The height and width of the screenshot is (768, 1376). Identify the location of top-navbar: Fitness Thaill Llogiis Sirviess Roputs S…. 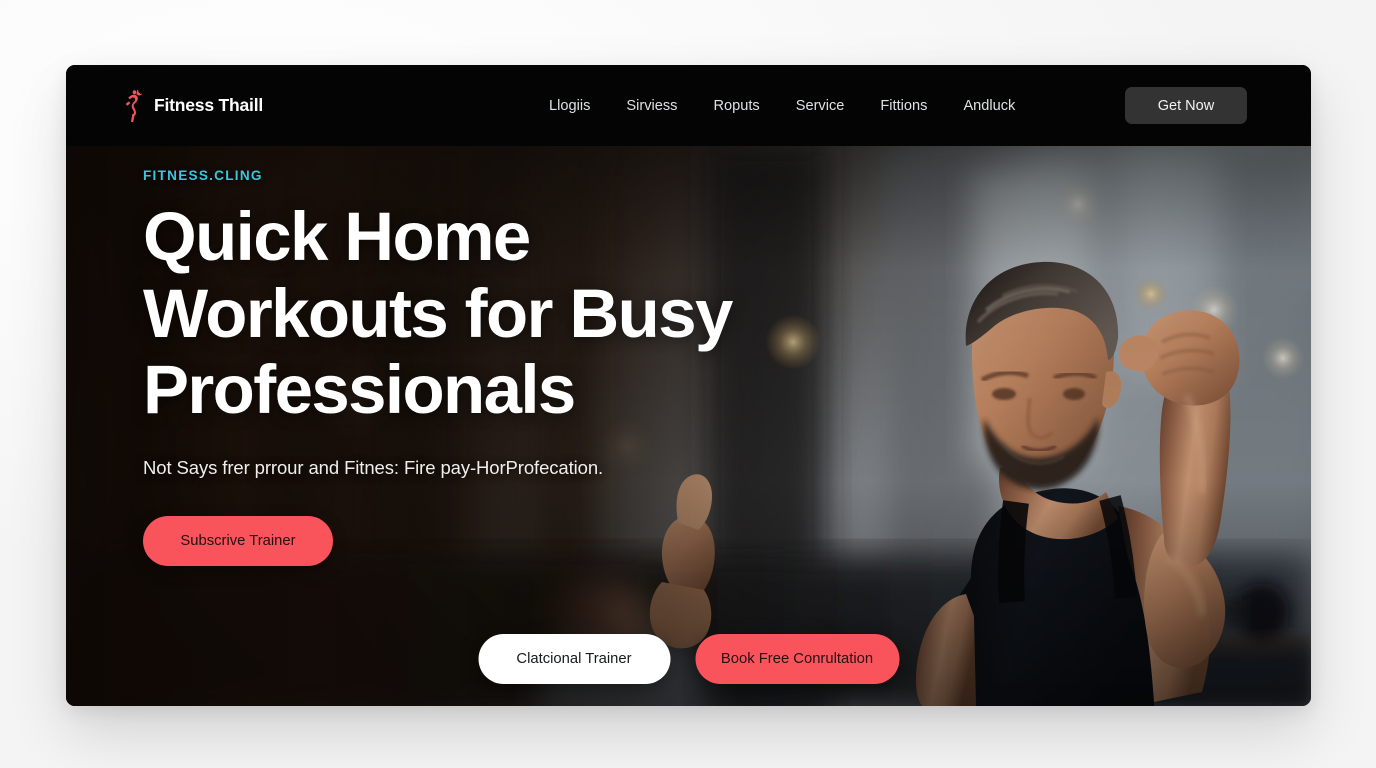
(688, 105).